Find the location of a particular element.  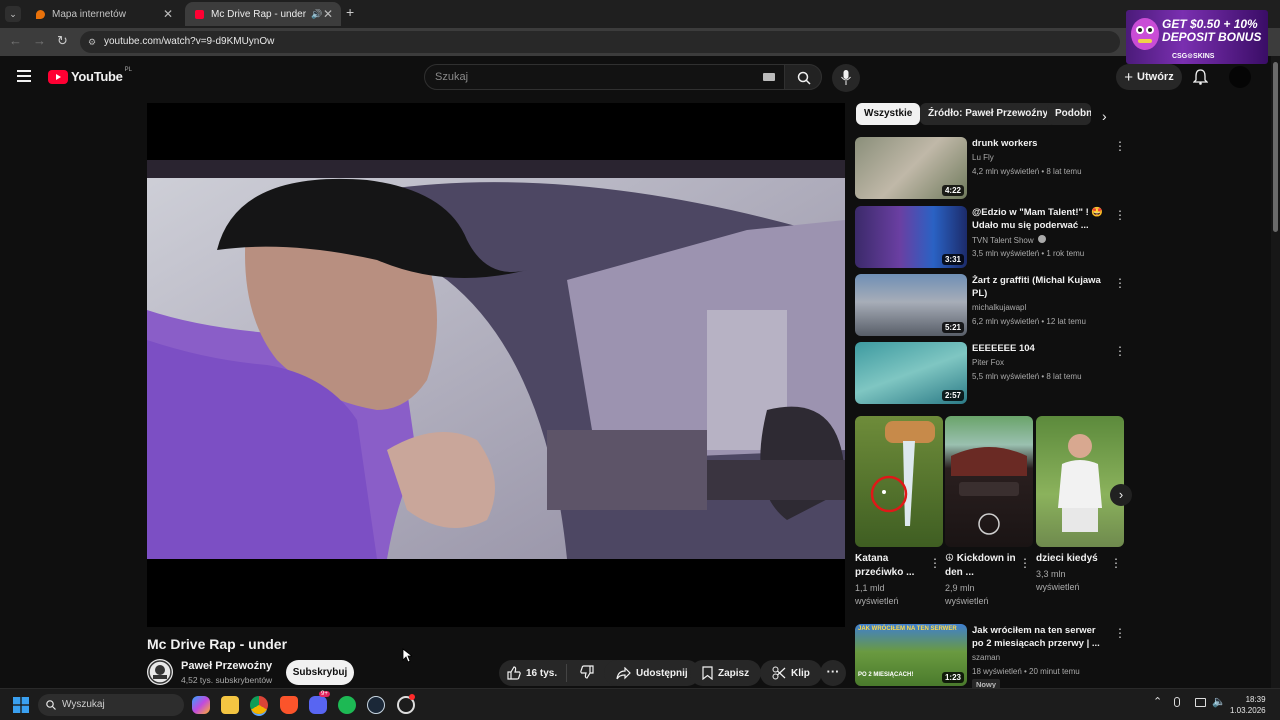

browser-tab-youtube: Mc Drive Rap - under - You 🔊 ✕ is located at coordinates (263, 14).